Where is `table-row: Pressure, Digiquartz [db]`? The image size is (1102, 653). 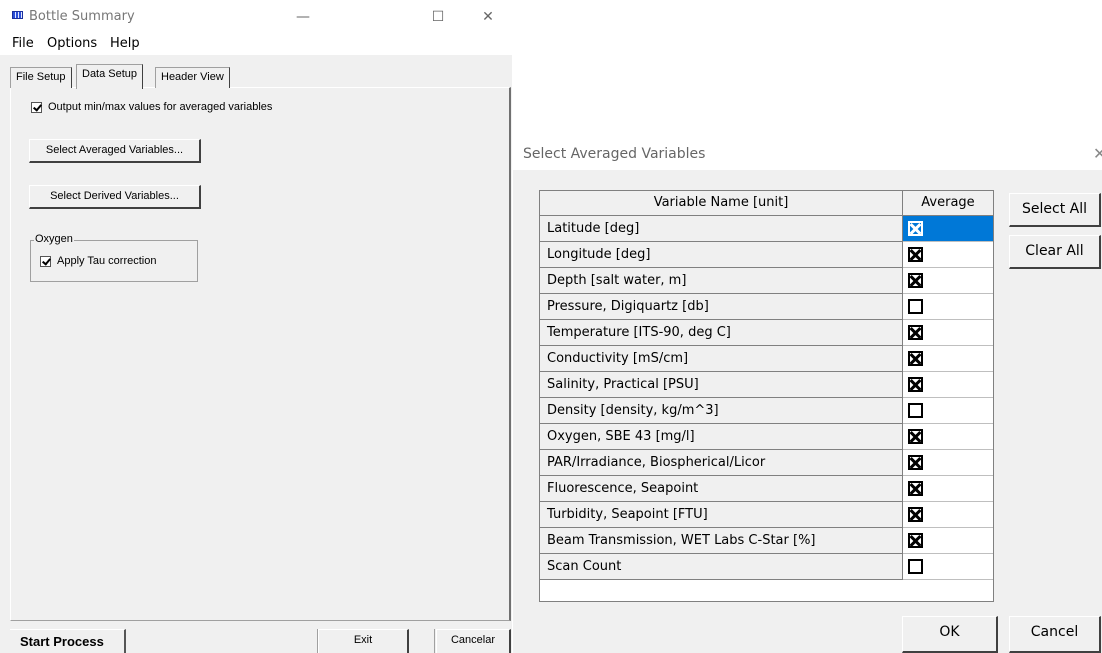
table-row: Pressure, Digiquartz [db] is located at coordinates (766, 307).